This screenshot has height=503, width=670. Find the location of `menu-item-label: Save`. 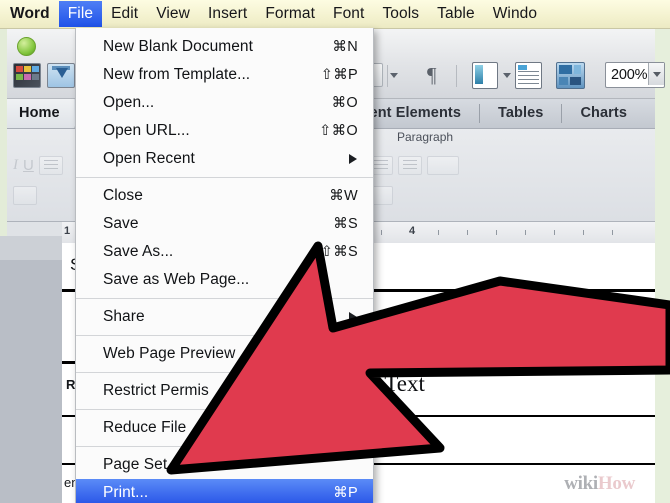

menu-item-label: Save is located at coordinates (121, 223).